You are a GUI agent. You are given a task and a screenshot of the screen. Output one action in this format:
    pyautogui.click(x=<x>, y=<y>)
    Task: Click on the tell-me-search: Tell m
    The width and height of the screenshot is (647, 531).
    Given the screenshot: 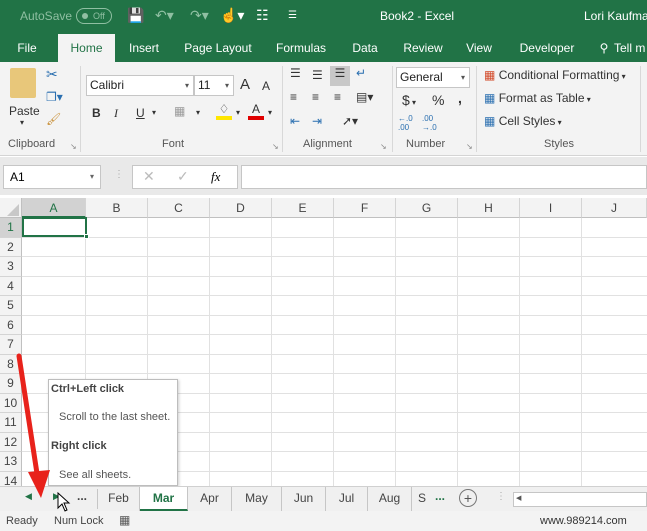 What is the action you would take?
    pyautogui.click(x=630, y=48)
    